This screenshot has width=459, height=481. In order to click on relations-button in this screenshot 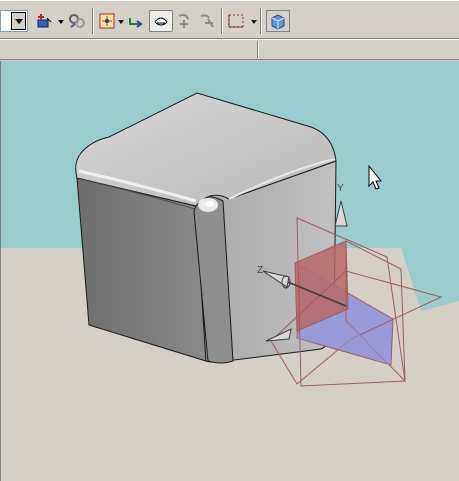, I will do `click(77, 21)`.